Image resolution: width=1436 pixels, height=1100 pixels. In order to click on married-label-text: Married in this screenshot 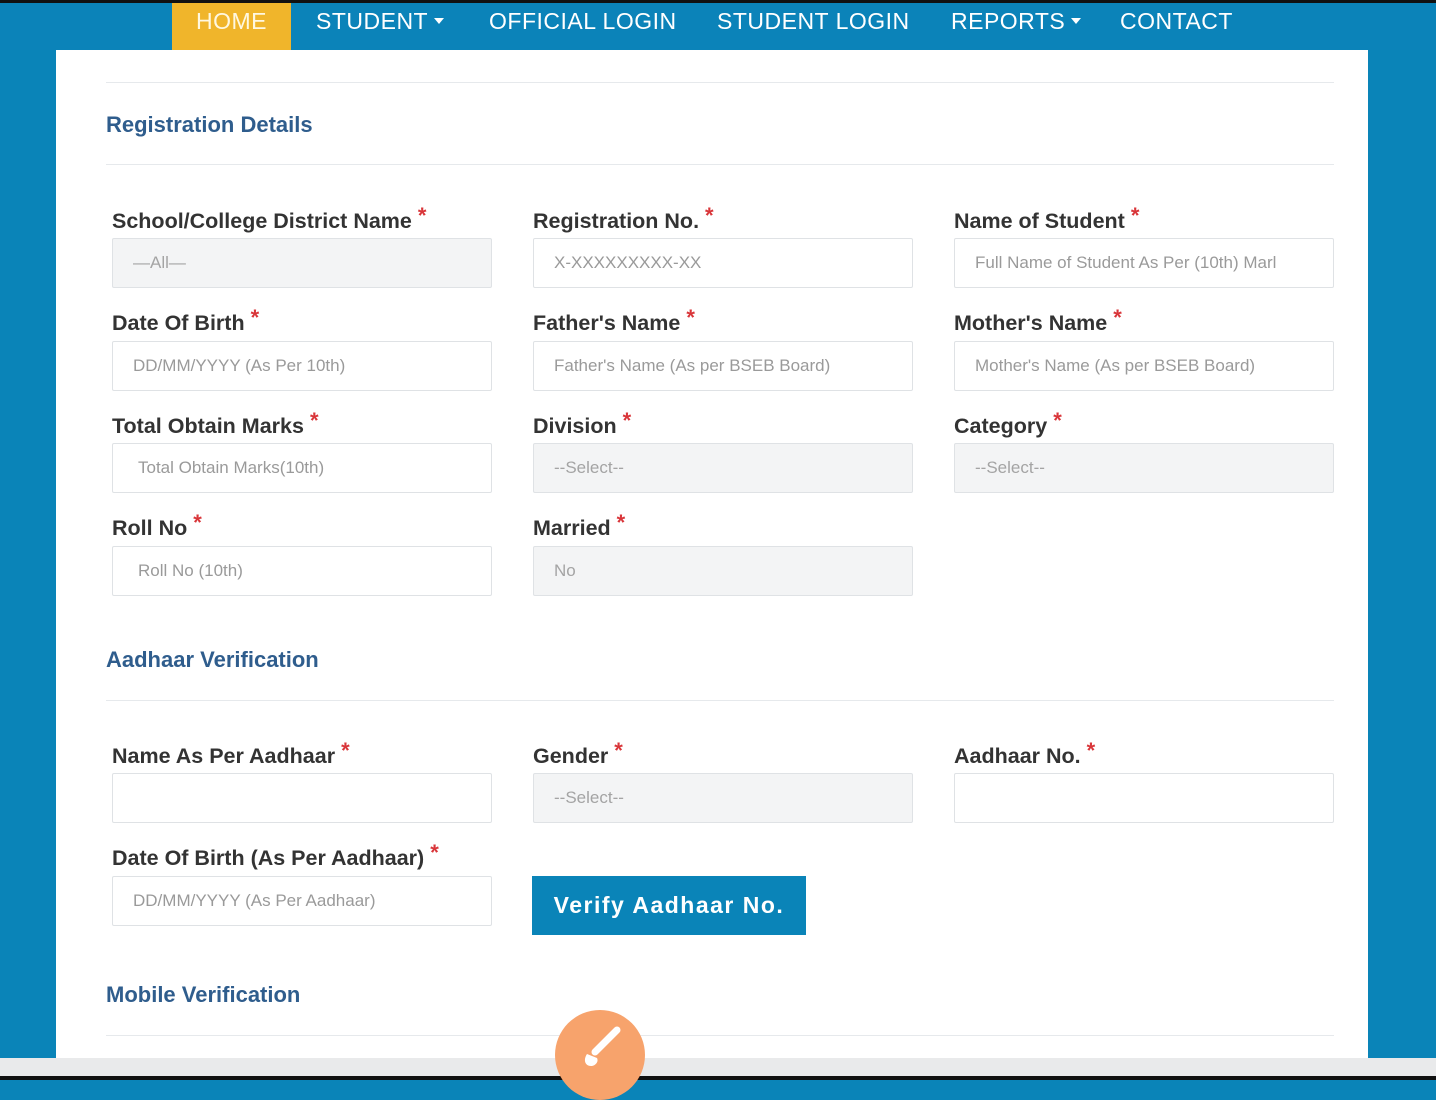, I will do `click(572, 528)`.